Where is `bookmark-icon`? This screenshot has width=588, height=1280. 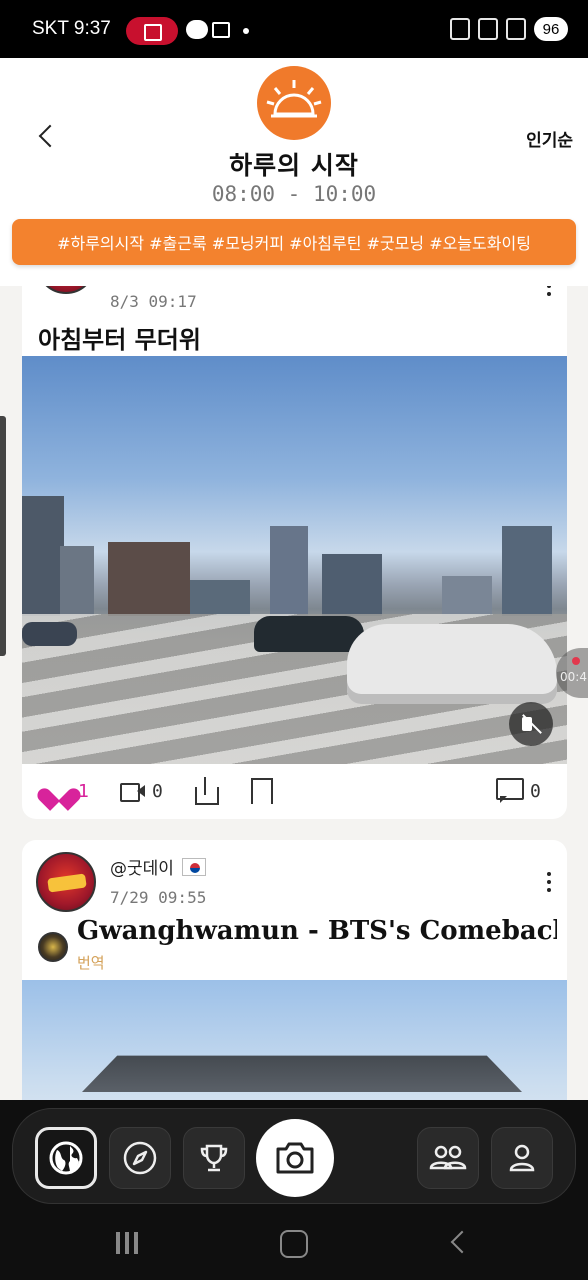
bookmark-icon is located at coordinates (261, 791).